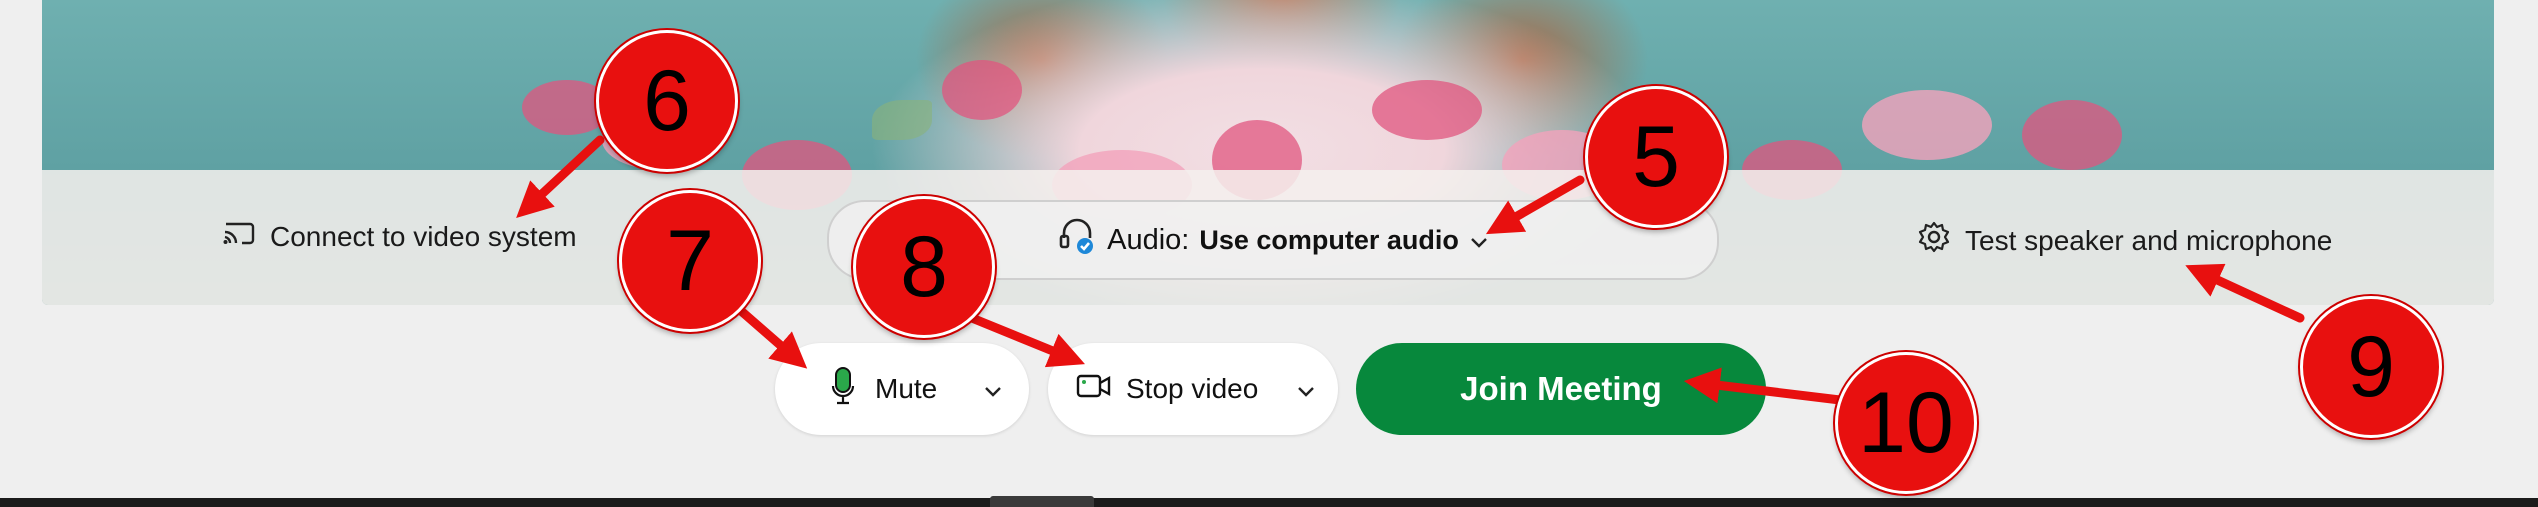 The height and width of the screenshot is (507, 2538). Describe the element at coordinates (924, 267) in the screenshot. I see `annotation-badge-8: 8` at that location.